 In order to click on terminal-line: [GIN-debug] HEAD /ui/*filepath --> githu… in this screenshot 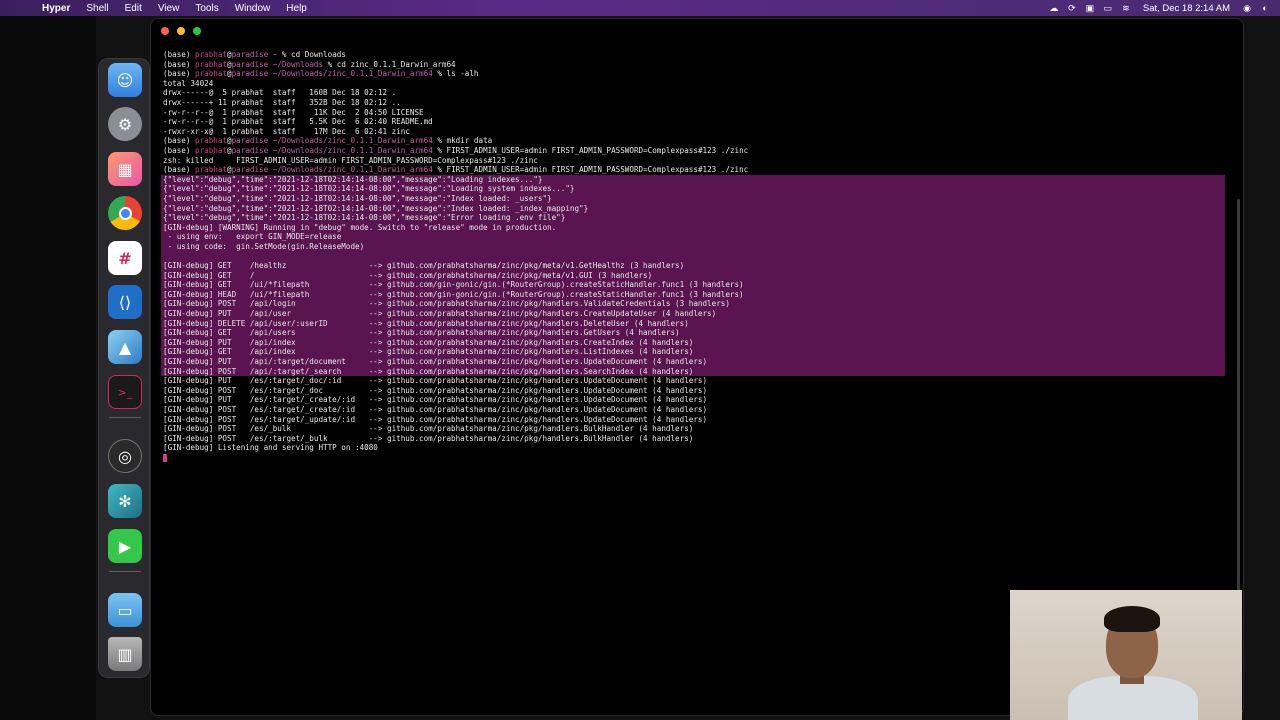, I will do `click(693, 294)`.